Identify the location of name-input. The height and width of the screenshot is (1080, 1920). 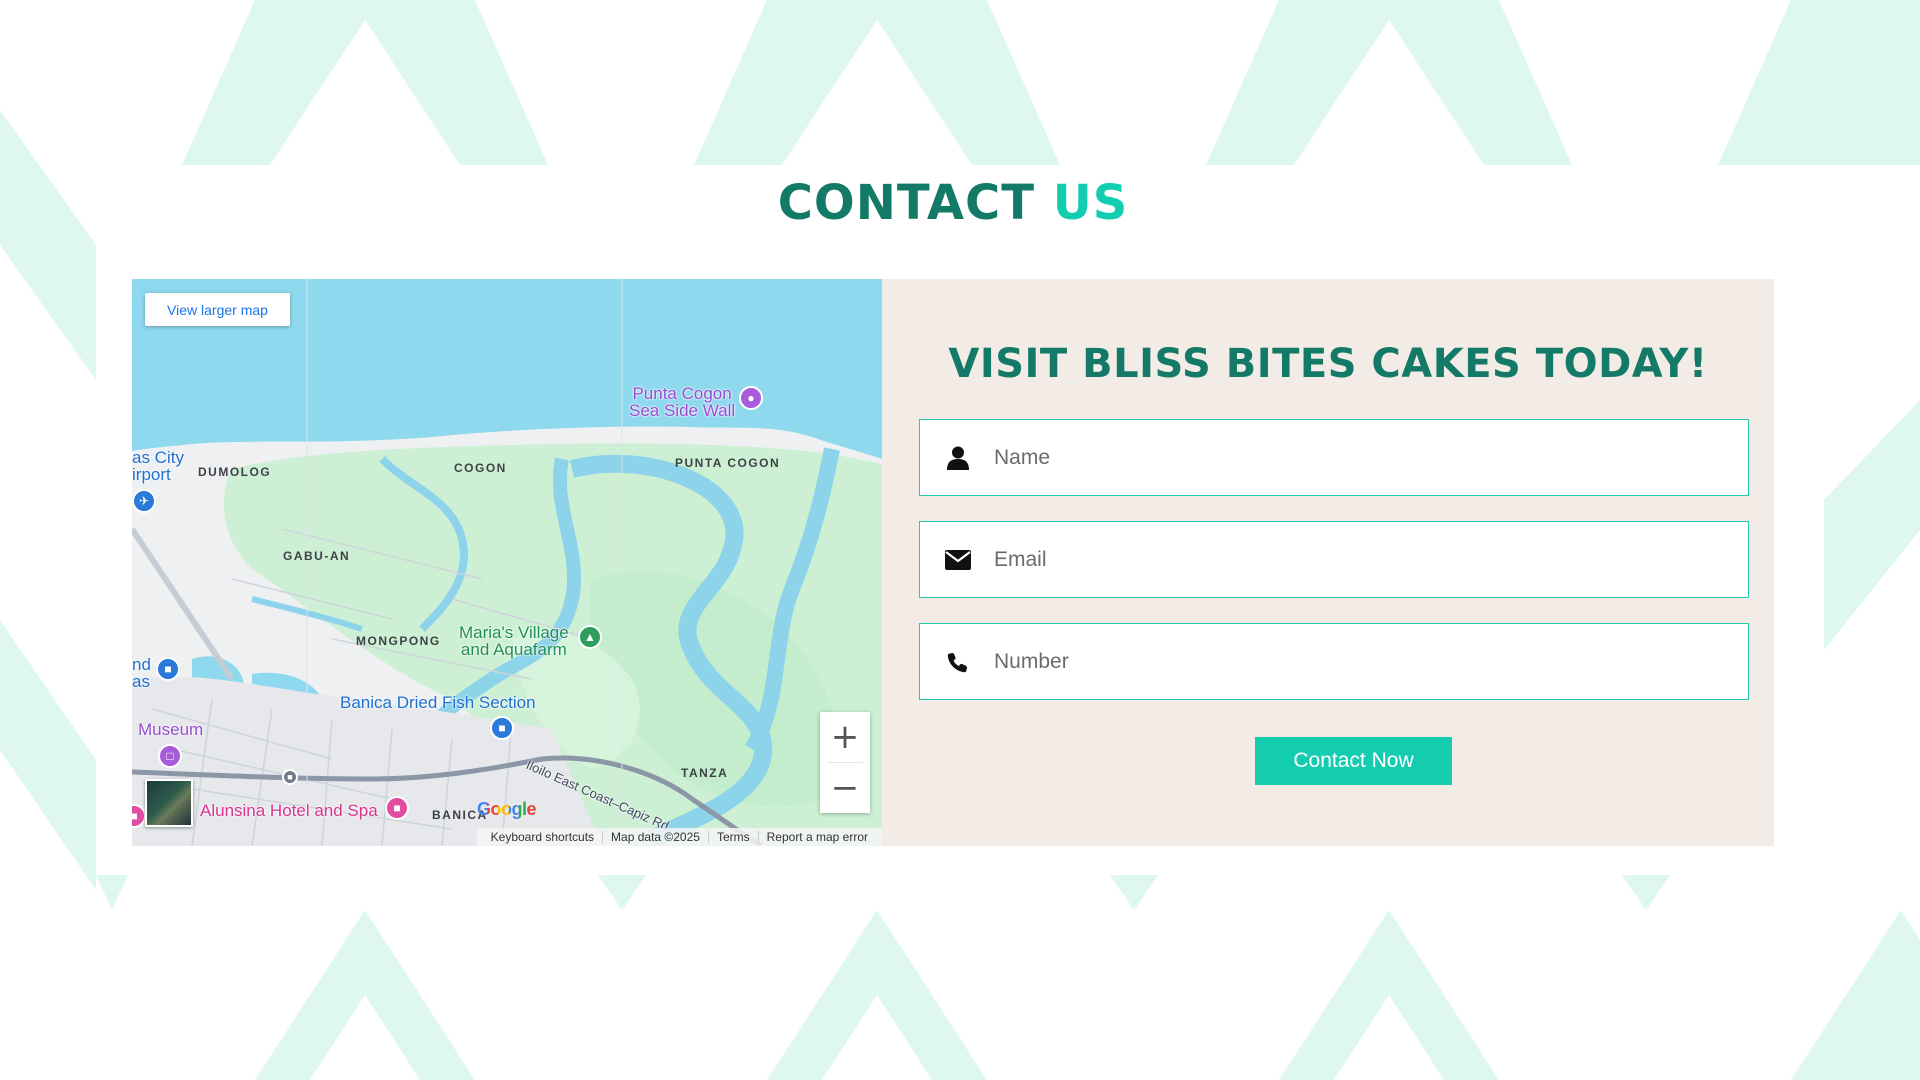
(1370, 457).